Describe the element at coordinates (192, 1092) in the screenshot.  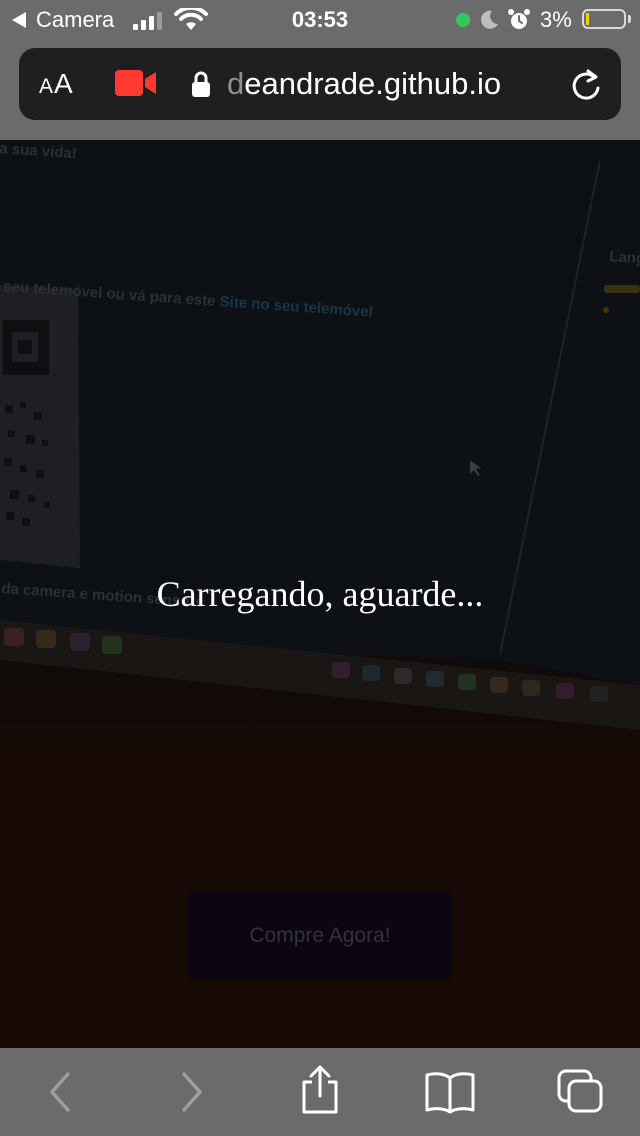
I see `forward-chevron-icon` at that location.